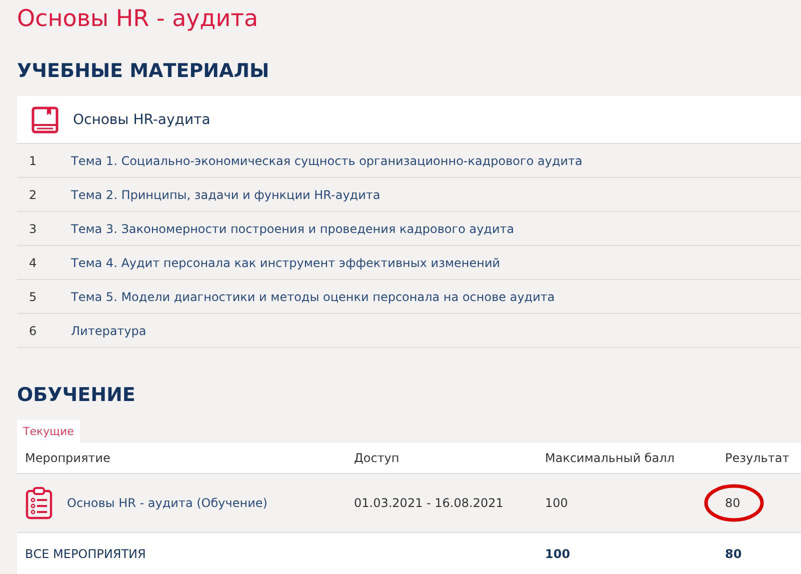 The image size is (801, 574). What do you see at coordinates (76, 395) in the screenshot?
I see `section-heading: ОБУЧЕНИЕ` at bounding box center [76, 395].